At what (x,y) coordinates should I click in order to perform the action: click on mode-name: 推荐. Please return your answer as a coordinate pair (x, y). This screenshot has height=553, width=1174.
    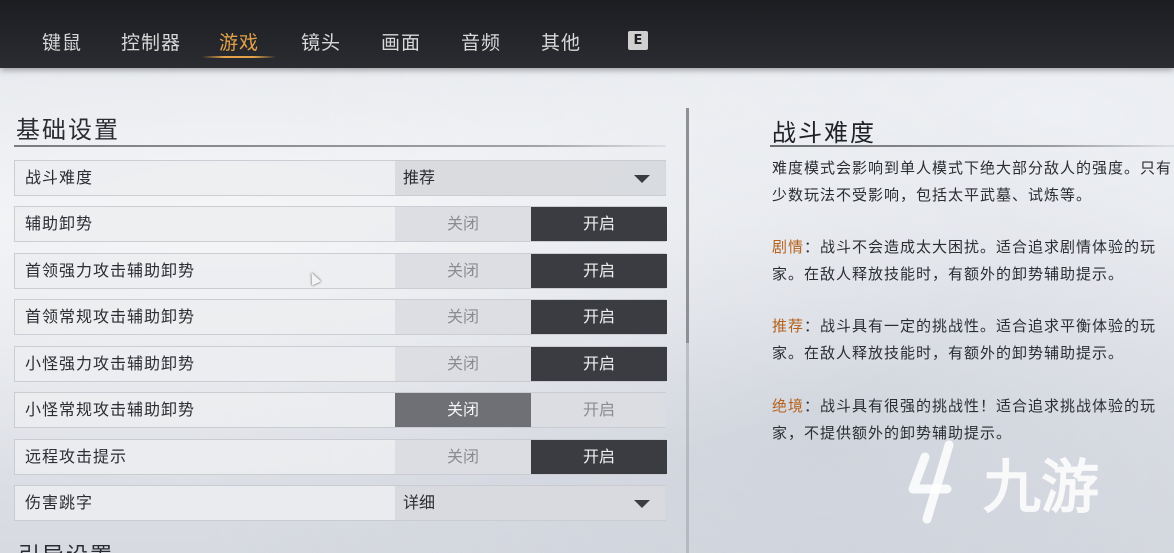
    Looking at the image, I should click on (788, 326).